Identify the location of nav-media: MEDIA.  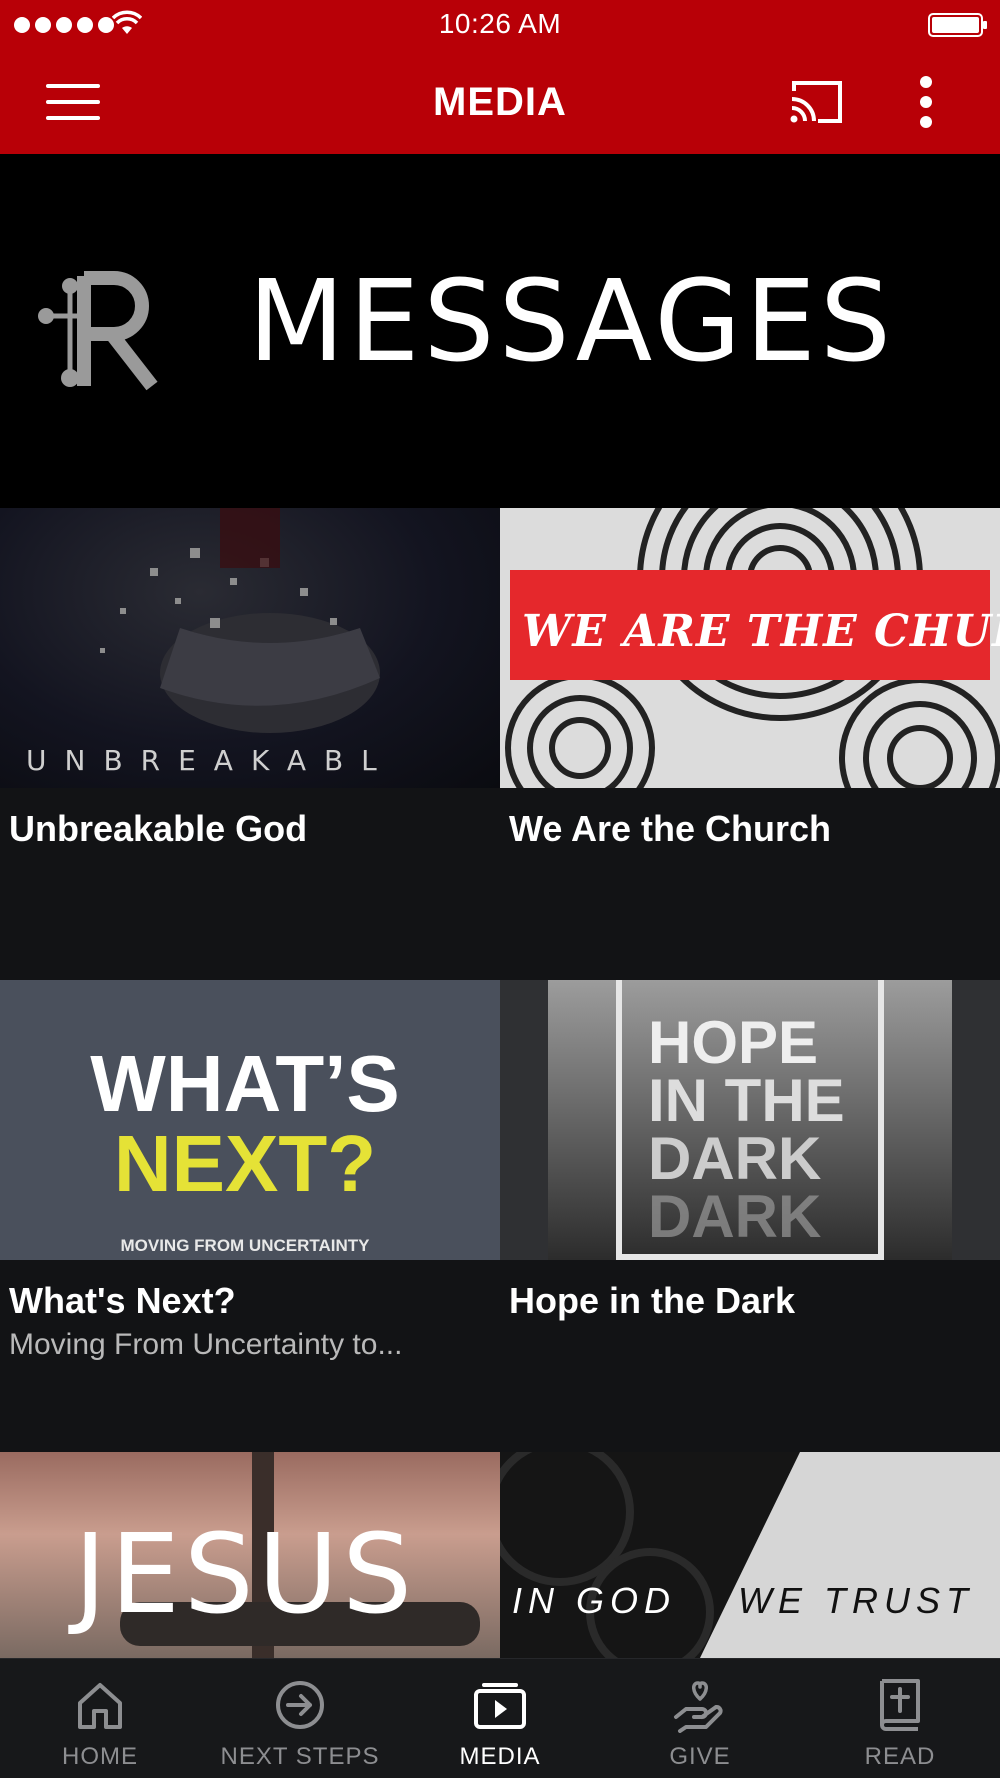
(500, 1718).